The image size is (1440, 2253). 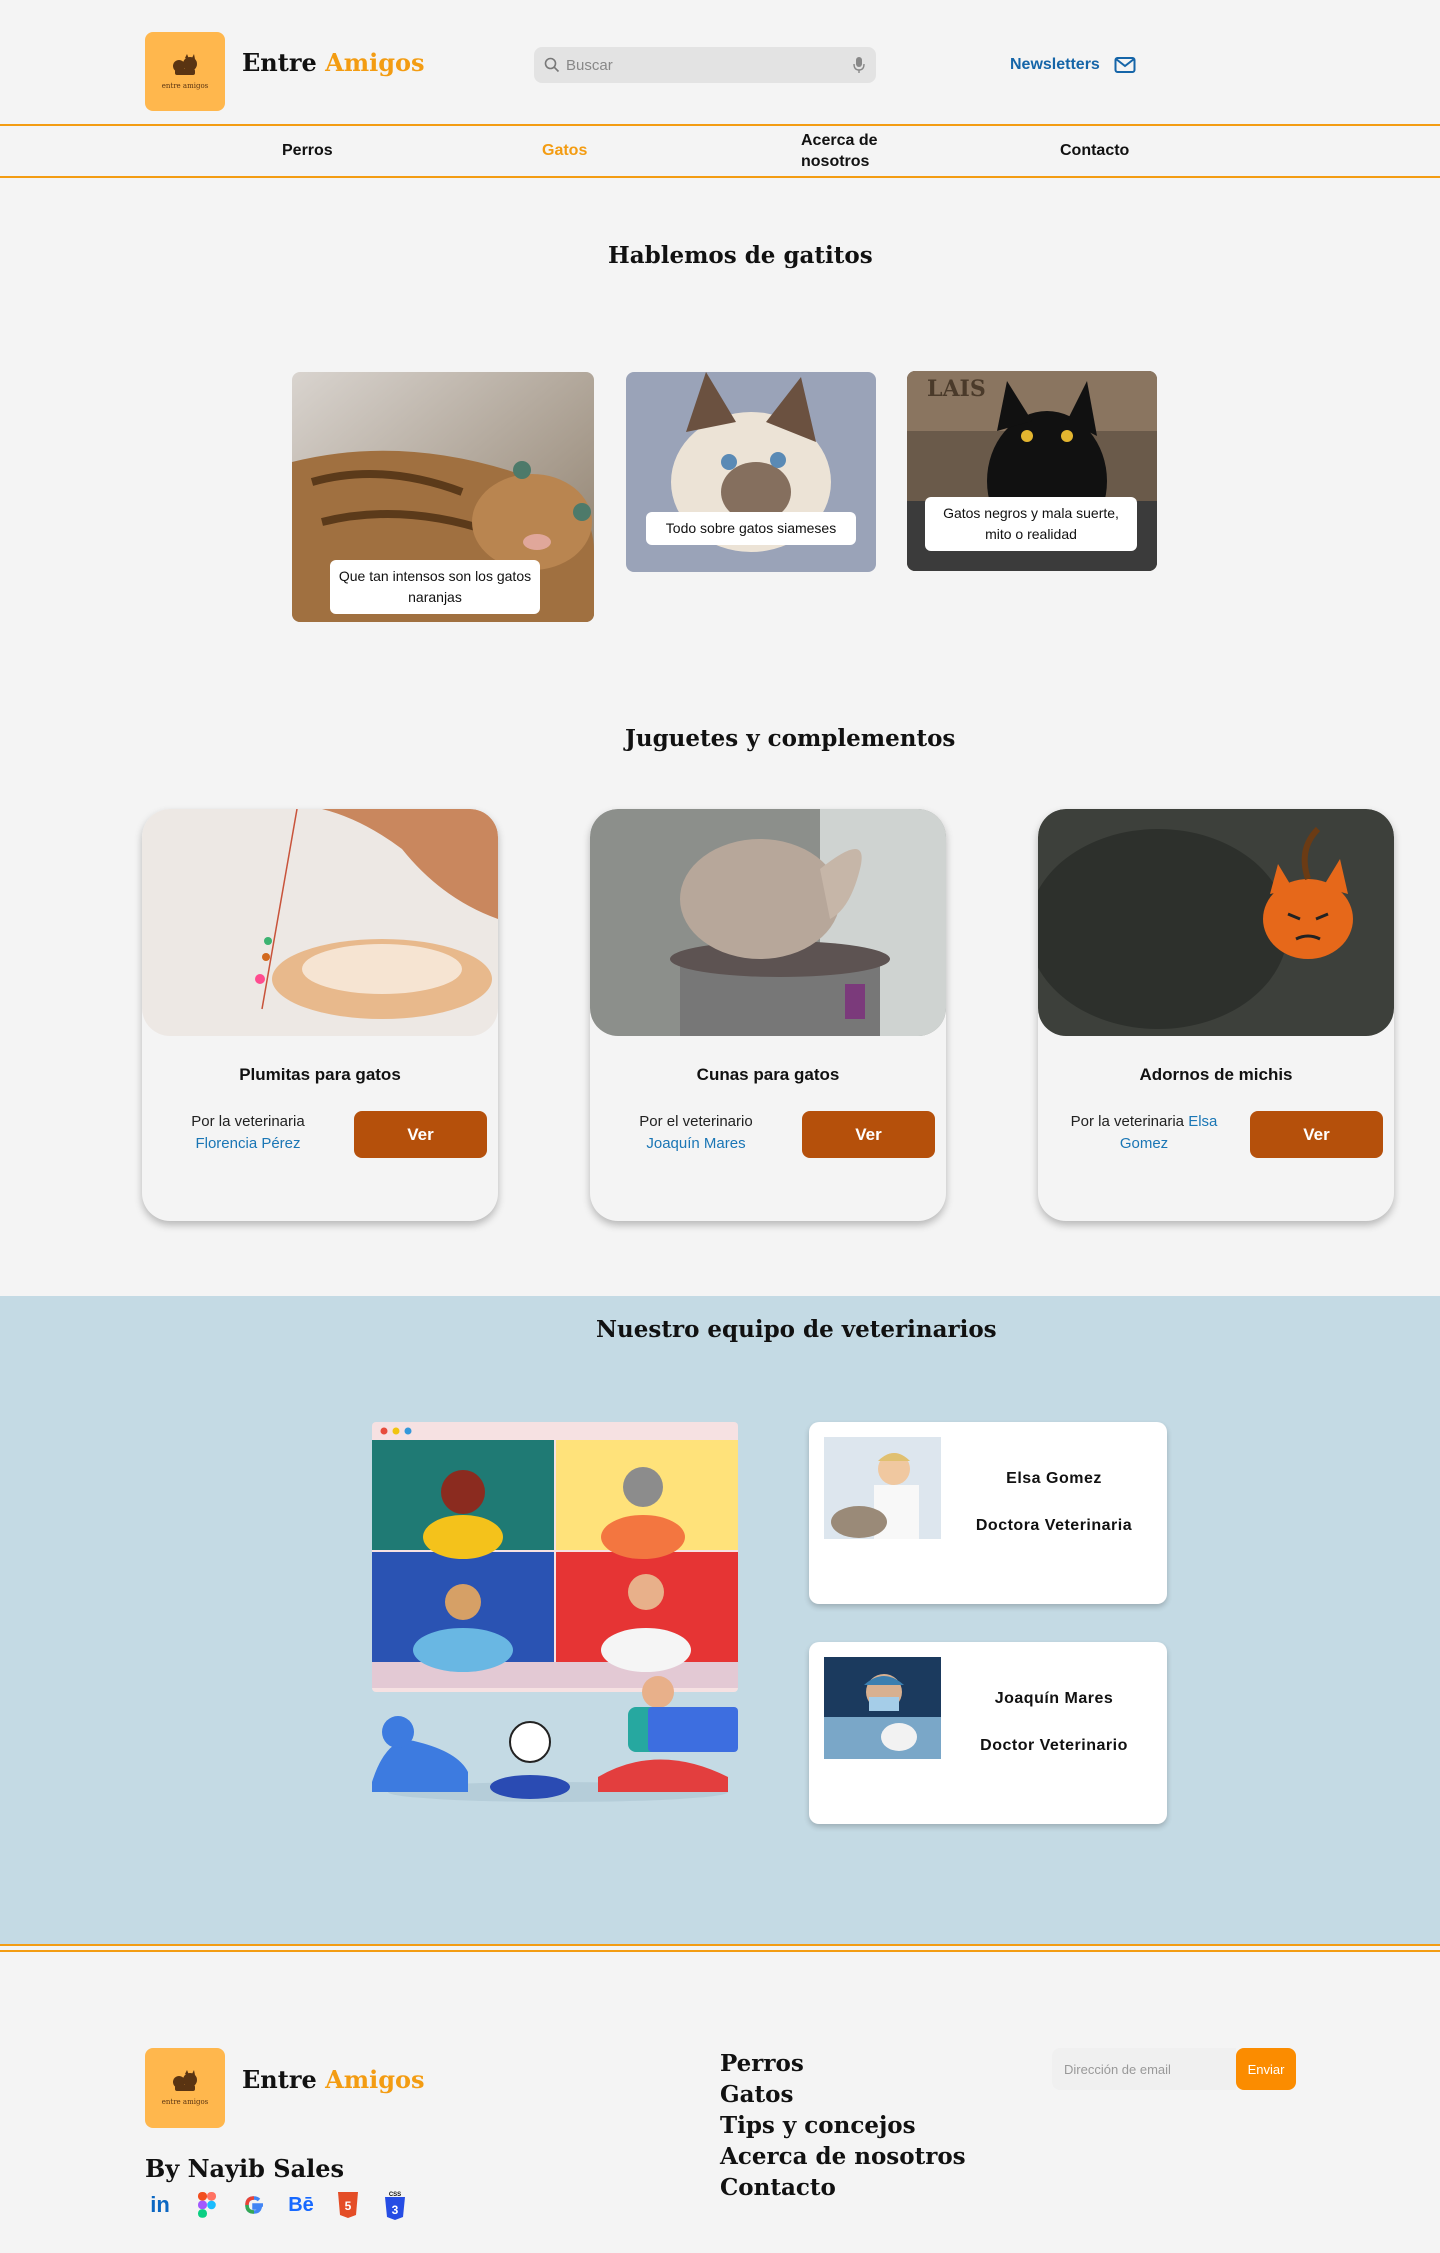 I want to click on svg-text: LAIS, so click(x=956, y=389).